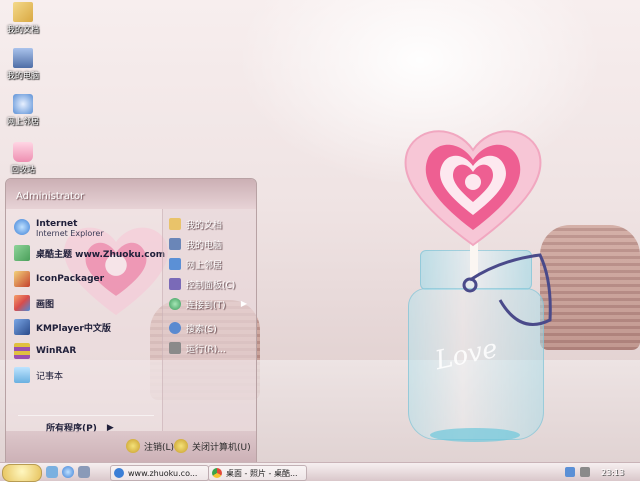  What do you see at coordinates (131, 194) in the screenshot?
I see `start-menu-header: Administrator` at bounding box center [131, 194].